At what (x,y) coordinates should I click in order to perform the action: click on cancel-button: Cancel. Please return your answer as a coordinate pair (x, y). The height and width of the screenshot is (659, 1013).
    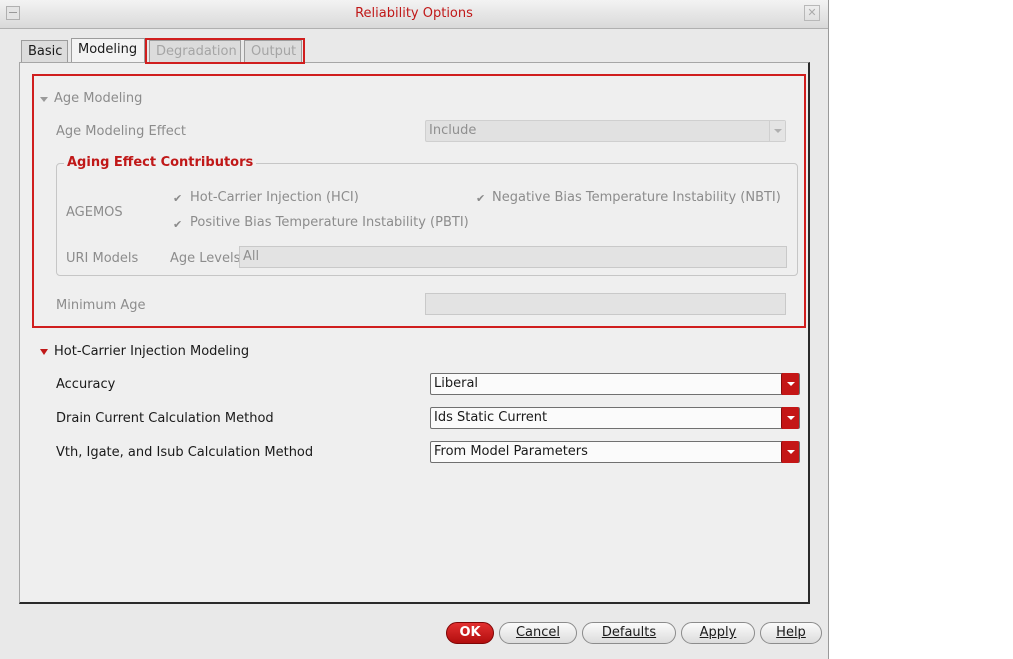
    Looking at the image, I should click on (538, 633).